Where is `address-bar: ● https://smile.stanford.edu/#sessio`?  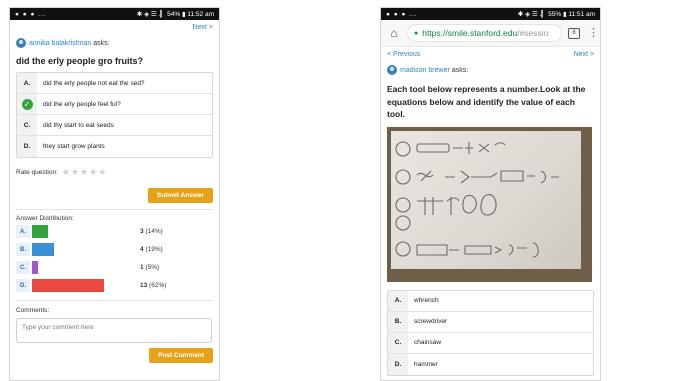
address-bar: ● https://smile.stanford.edu/#sessio is located at coordinates (484, 33).